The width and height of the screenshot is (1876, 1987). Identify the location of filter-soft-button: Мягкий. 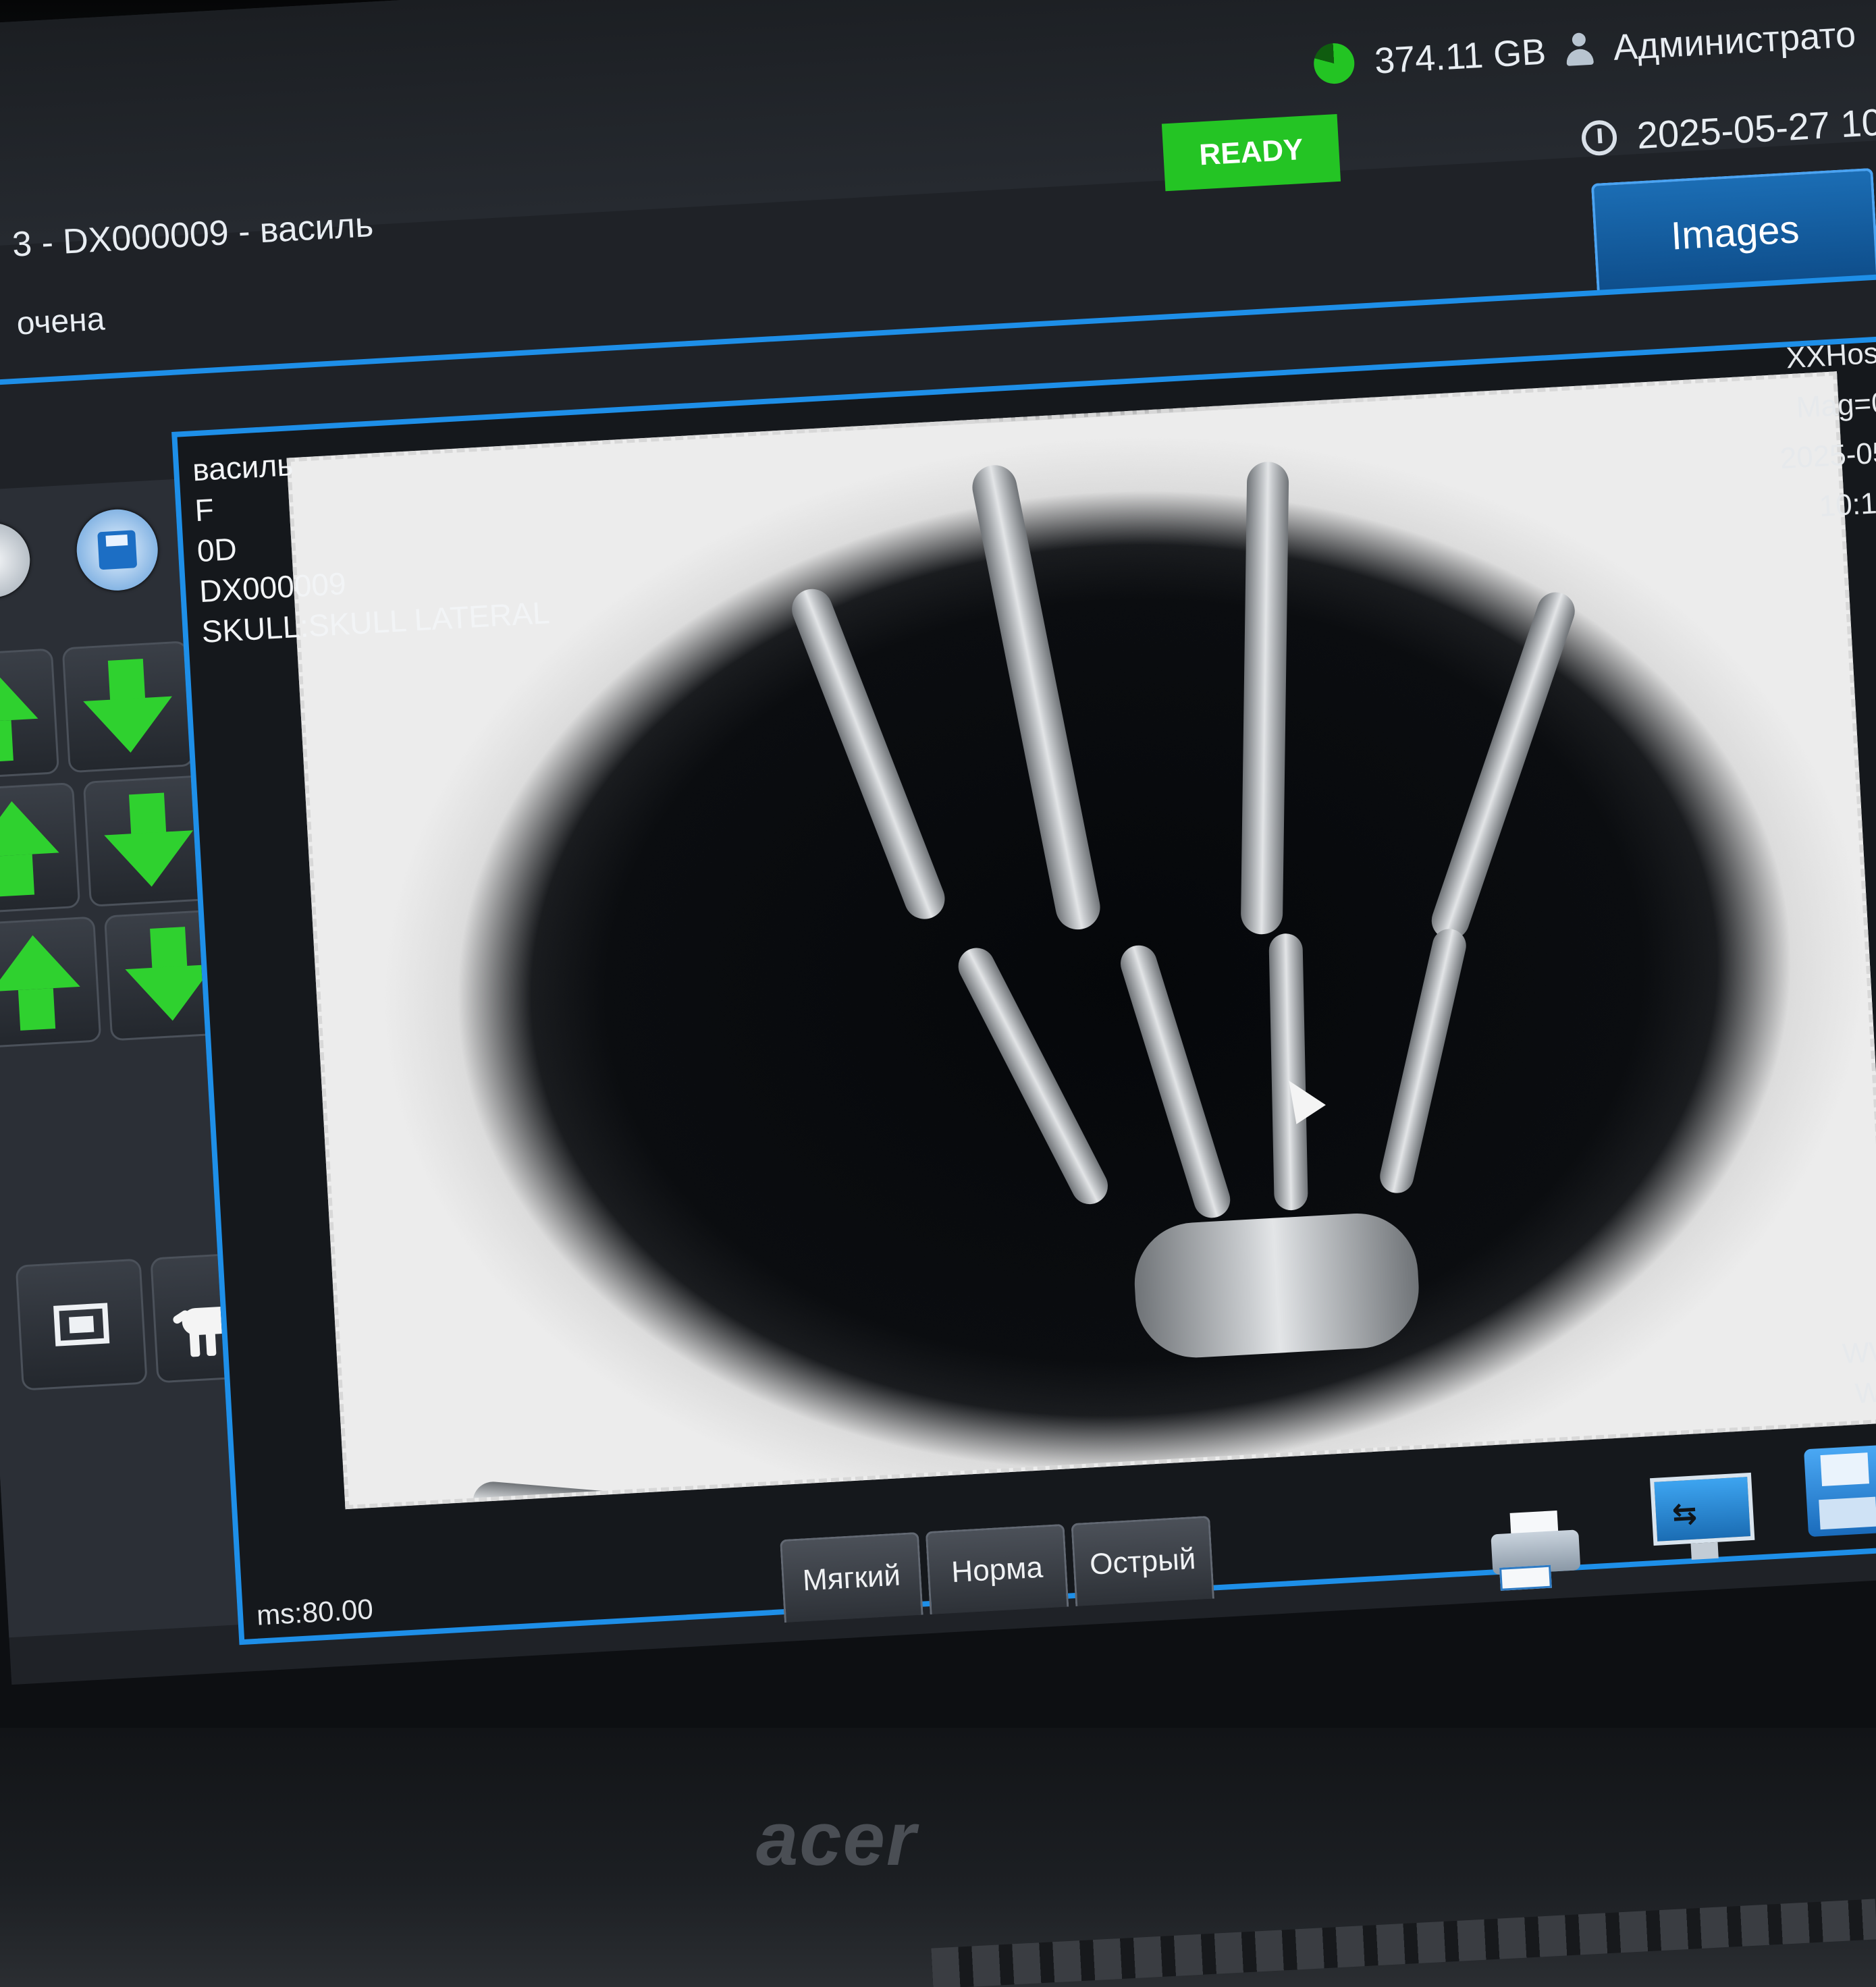
(851, 1577).